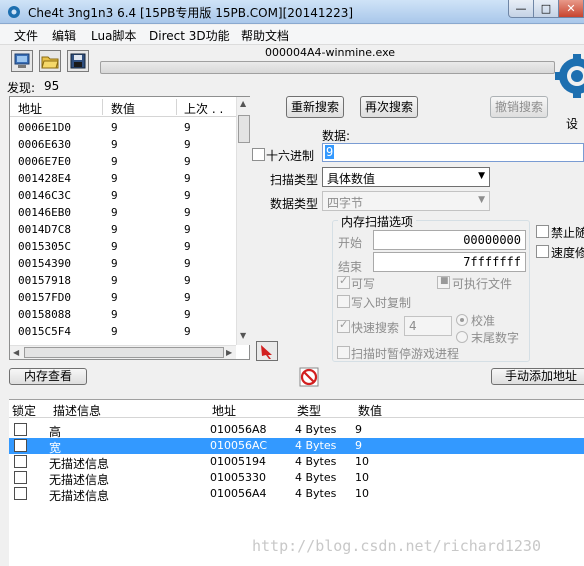 The width and height of the screenshot is (584, 566). Describe the element at coordinates (315, 107) in the screenshot. I see `new-scan-button: 重新搜索` at that location.